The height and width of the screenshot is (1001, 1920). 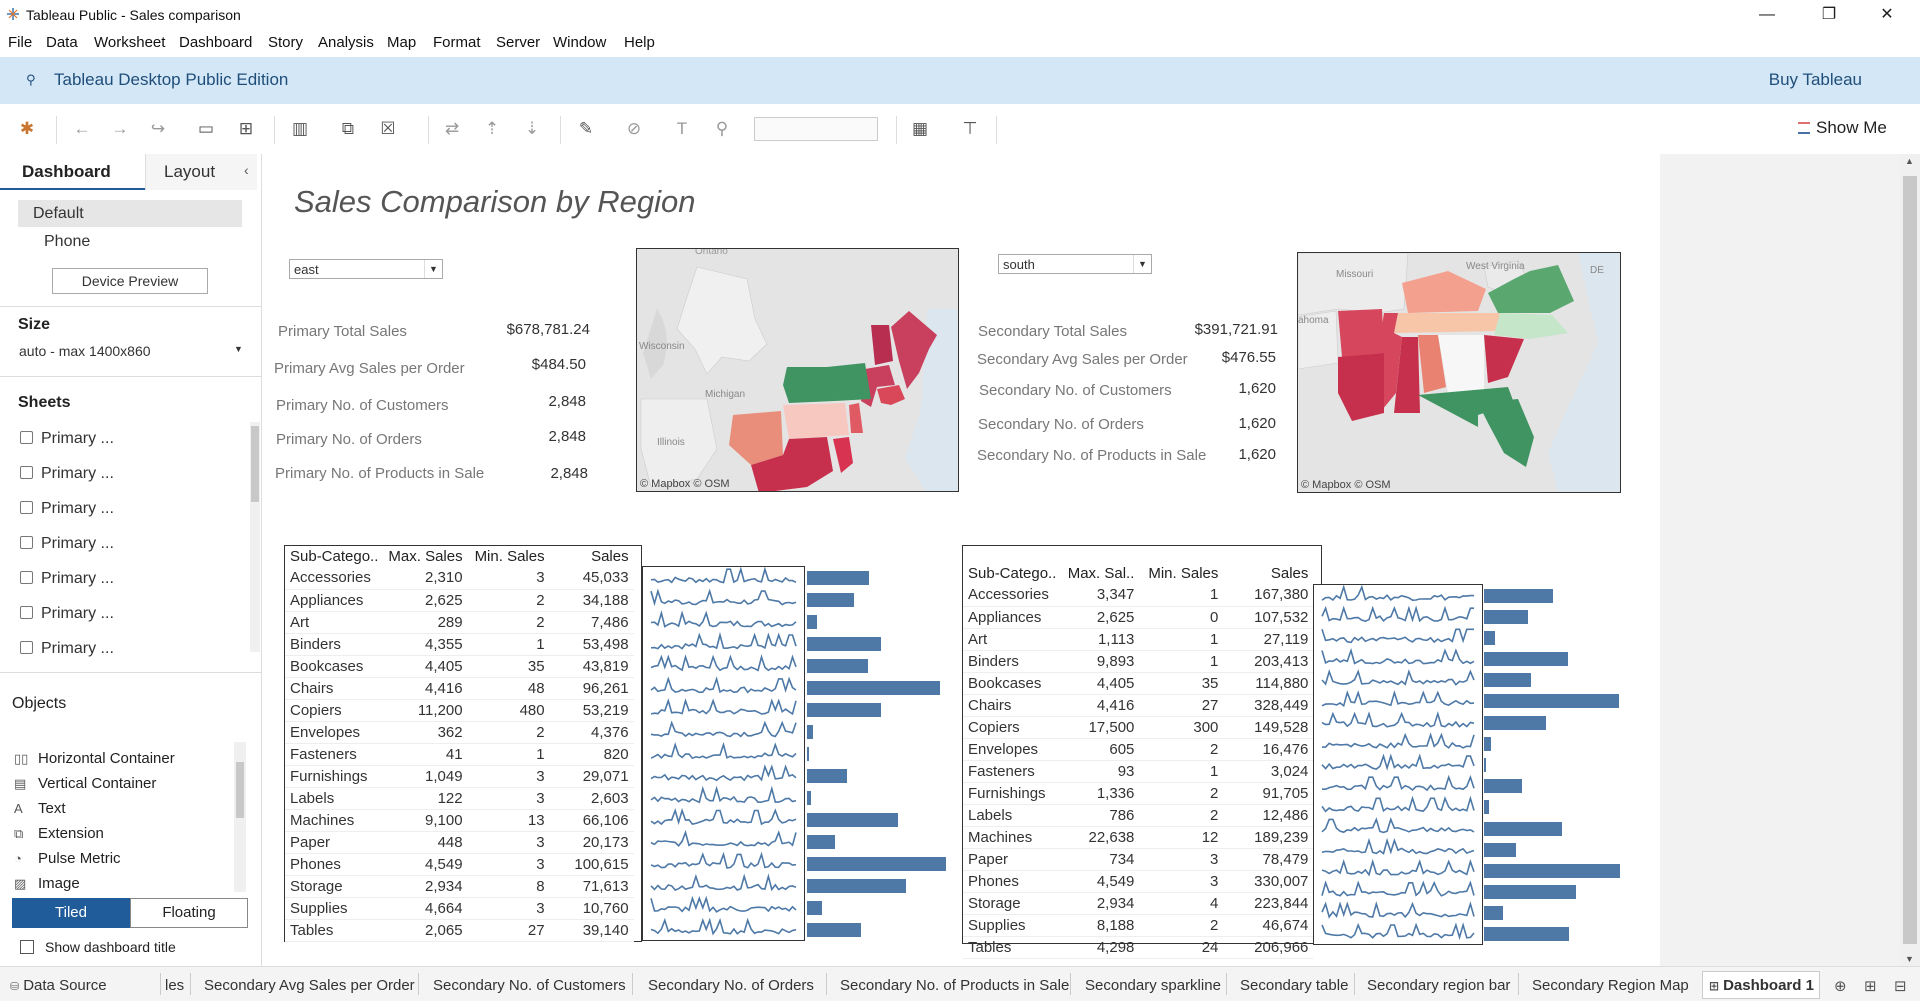 I want to click on canvas-vertical-scrollbar: ▲ ▼, so click(x=1910, y=560).